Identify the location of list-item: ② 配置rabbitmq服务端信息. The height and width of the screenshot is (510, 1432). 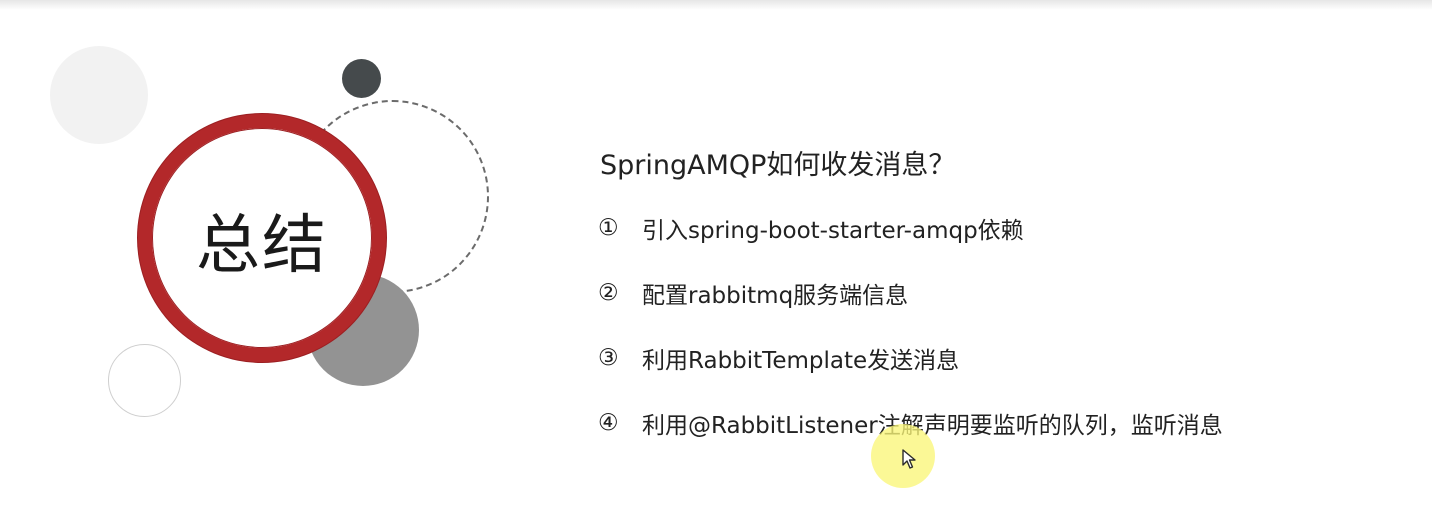
(910, 293).